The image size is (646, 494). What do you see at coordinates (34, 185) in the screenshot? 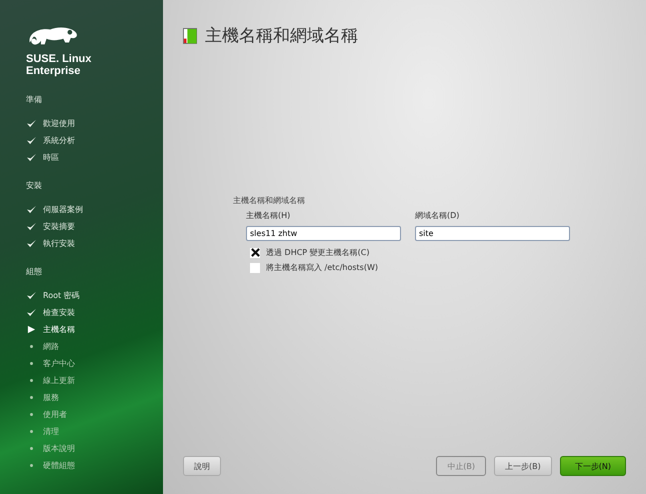
I see `section-heading: 安裝` at bounding box center [34, 185].